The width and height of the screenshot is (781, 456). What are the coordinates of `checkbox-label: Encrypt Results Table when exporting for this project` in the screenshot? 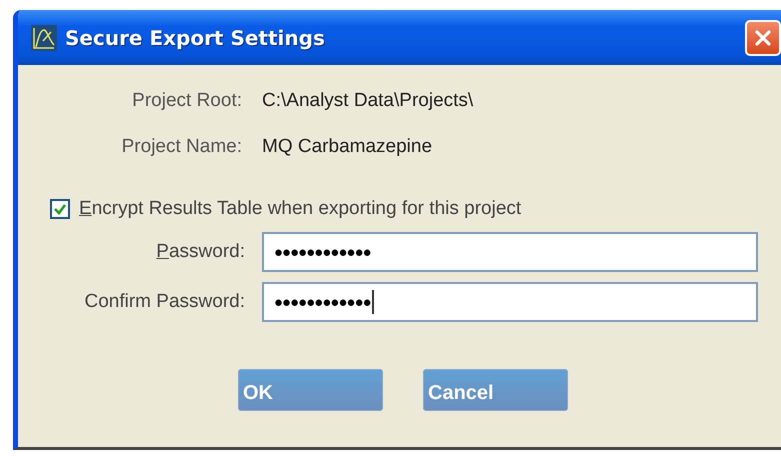 It's located at (300, 209).